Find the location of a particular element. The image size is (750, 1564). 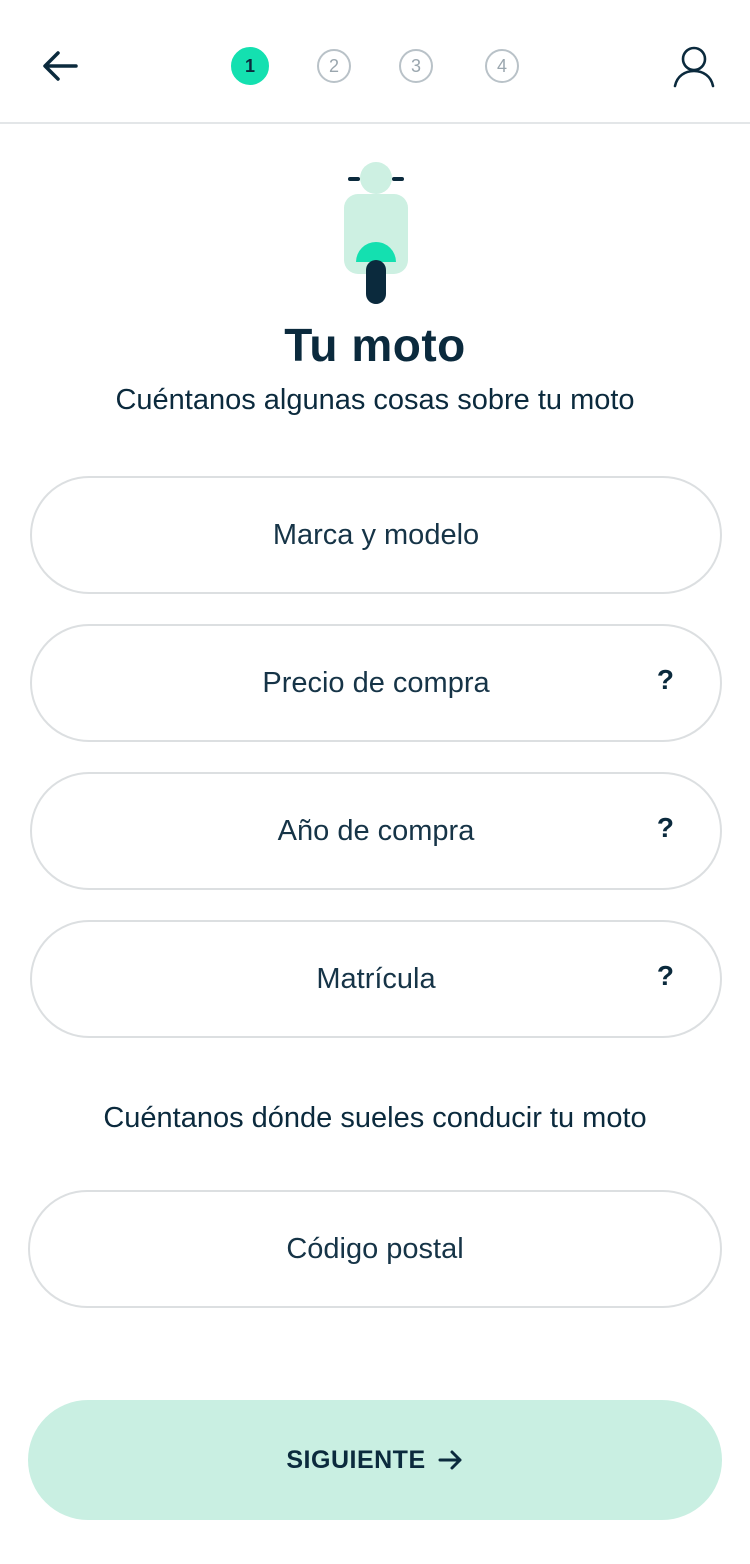

purchase-price-field: Precio de compra ? is located at coordinates (376, 683).